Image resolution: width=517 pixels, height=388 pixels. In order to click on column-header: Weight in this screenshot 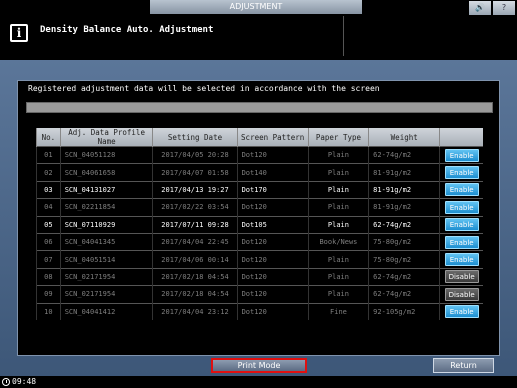, I will do `click(404, 137)`.